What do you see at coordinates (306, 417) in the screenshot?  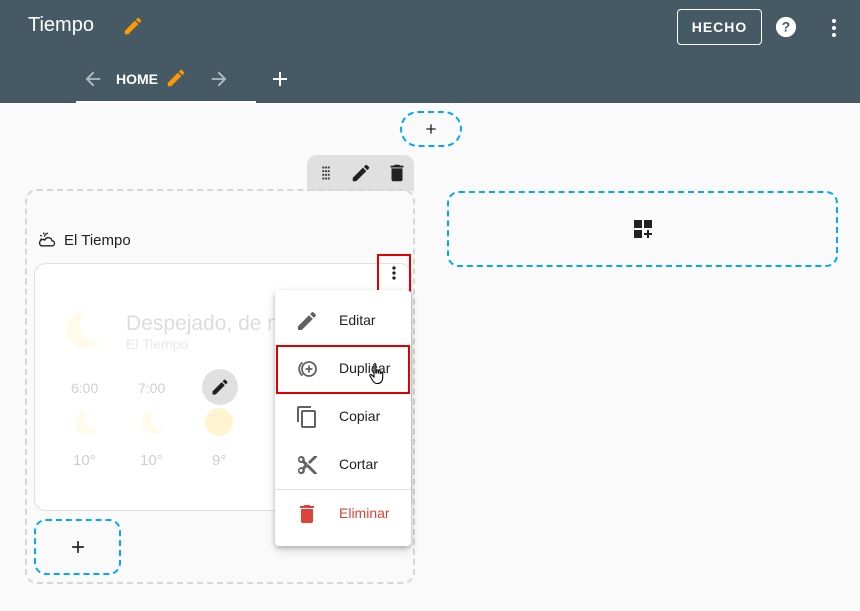 I see `copy-icon` at bounding box center [306, 417].